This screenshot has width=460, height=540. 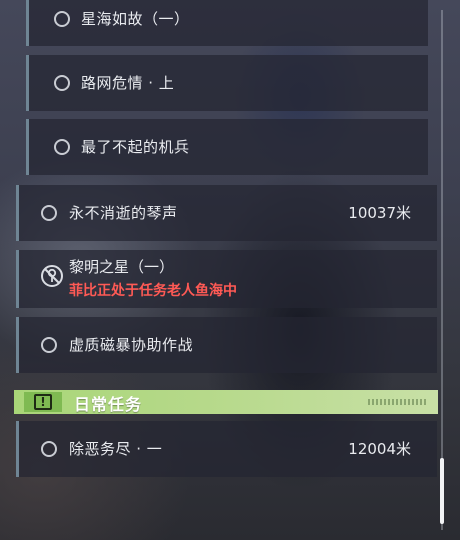 What do you see at coordinates (226, 402) in the screenshot?
I see `daily-quests-header: ! 日常任务` at bounding box center [226, 402].